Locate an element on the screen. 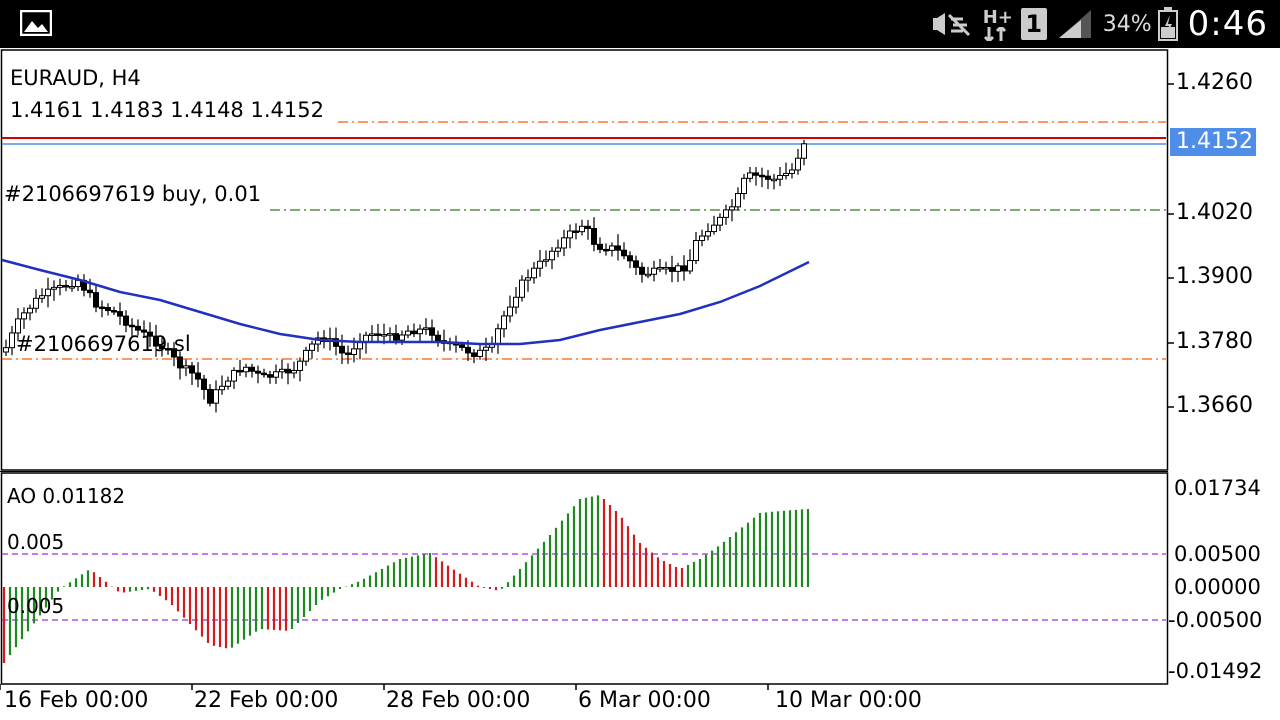  price-tick-label: 1.4020 is located at coordinates (1214, 212).